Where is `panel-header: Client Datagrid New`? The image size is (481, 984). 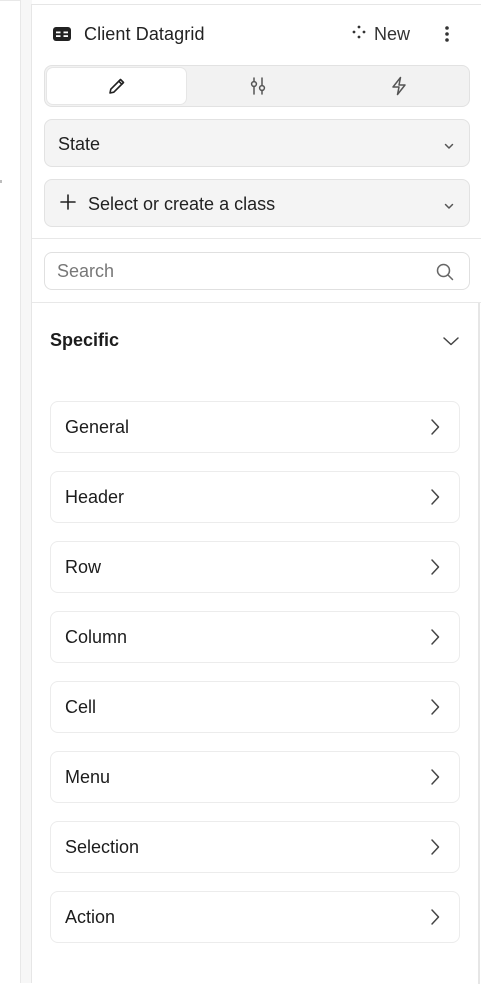 panel-header: Client Datagrid New is located at coordinates (256, 35).